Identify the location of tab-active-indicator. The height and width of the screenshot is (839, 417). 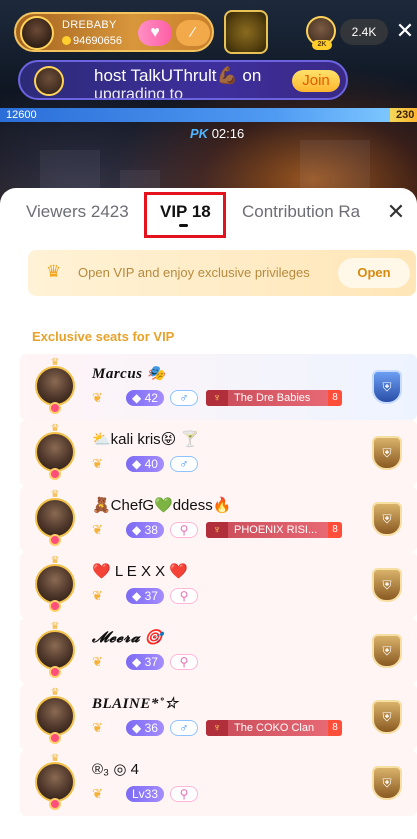
(183, 225).